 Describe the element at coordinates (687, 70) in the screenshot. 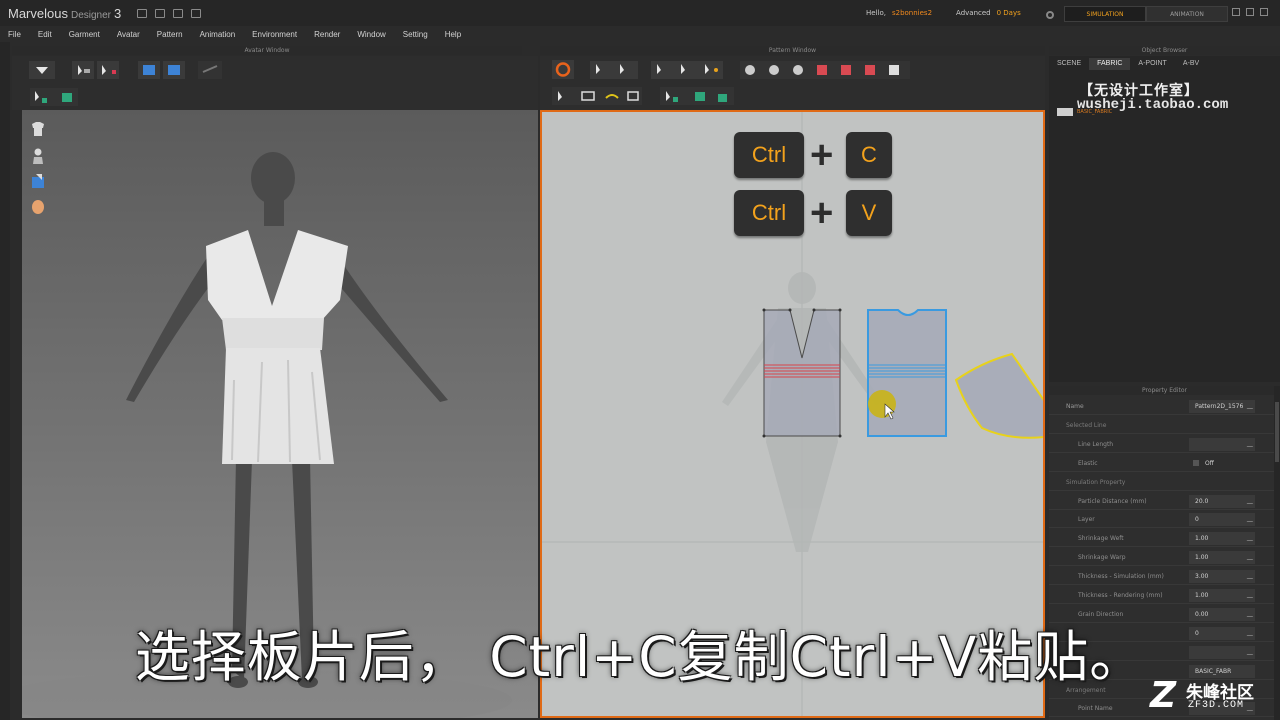

I see `edit-curve-icon` at that location.